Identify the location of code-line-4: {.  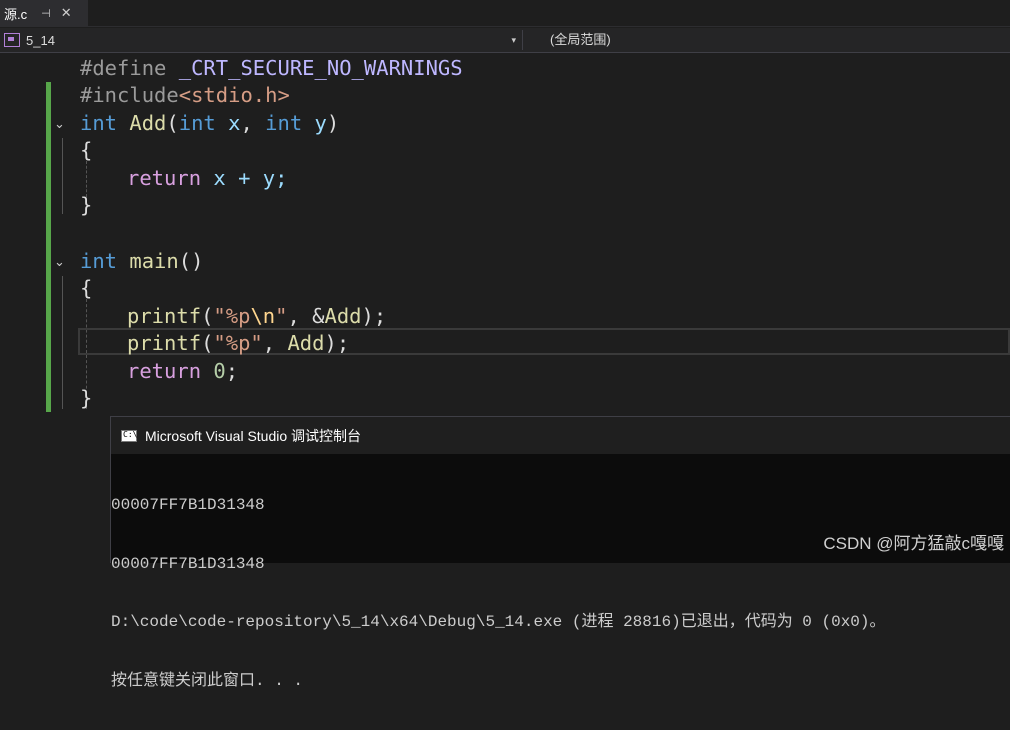
(86, 150).